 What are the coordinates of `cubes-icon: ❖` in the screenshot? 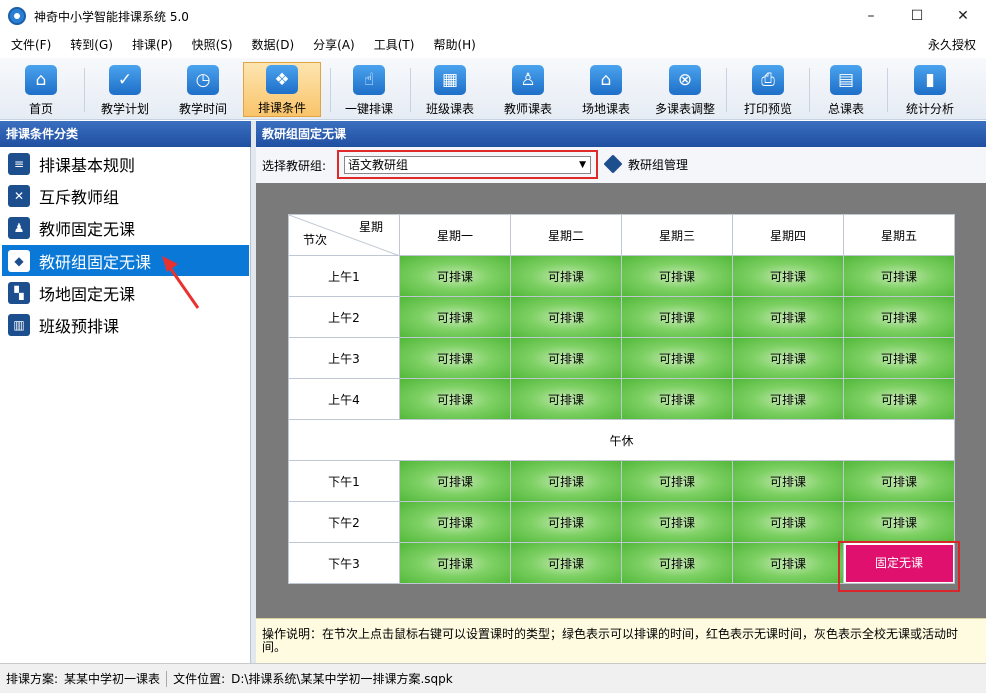 It's located at (282, 79).